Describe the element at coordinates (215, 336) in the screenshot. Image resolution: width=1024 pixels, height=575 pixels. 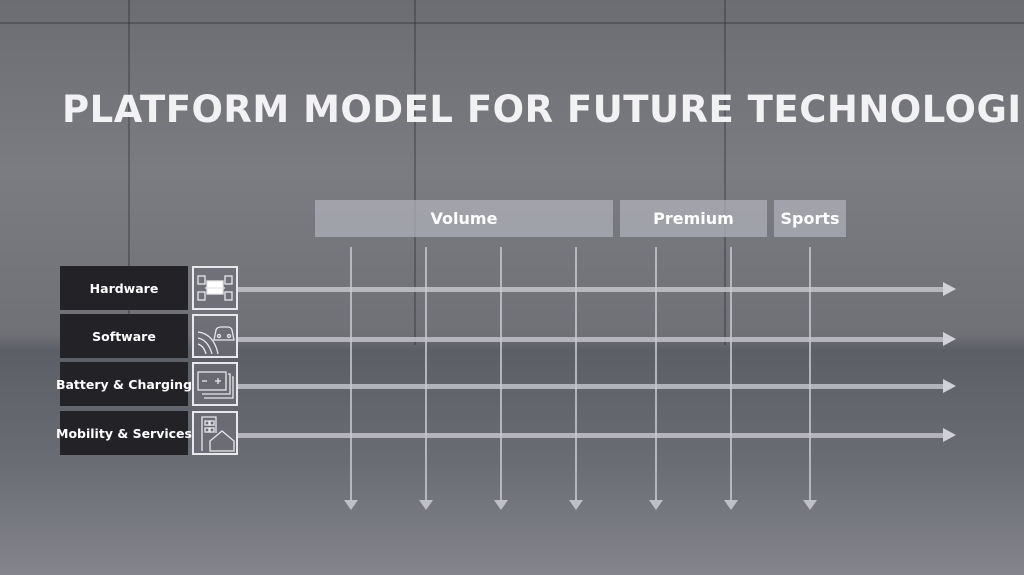
I see `connected-car-icon` at that location.